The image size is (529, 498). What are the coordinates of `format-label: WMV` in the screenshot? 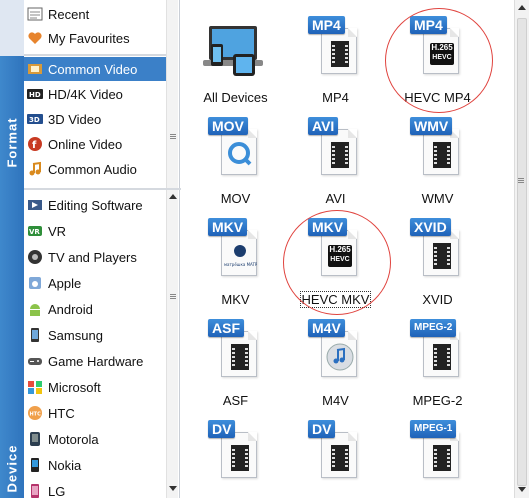 It's located at (437, 198).